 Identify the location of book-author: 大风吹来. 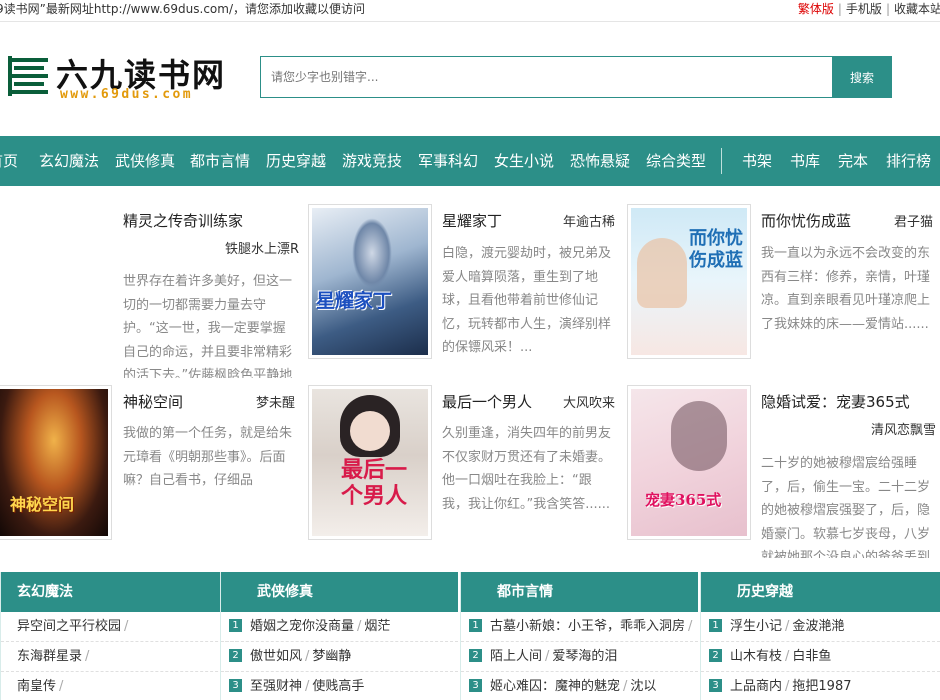
(589, 401).